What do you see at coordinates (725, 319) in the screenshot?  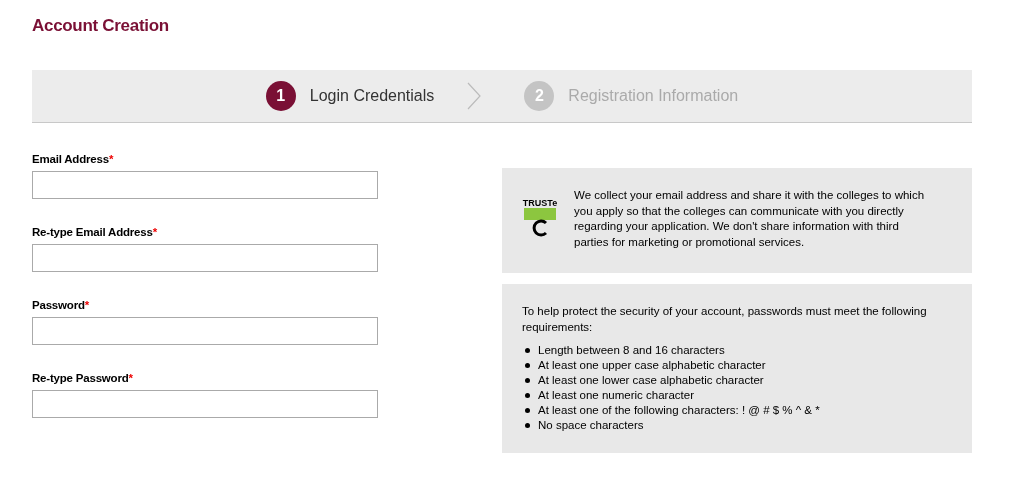 I see `requirements-intro: To help protect the security of your account, passwords must meet the following requirements:` at bounding box center [725, 319].